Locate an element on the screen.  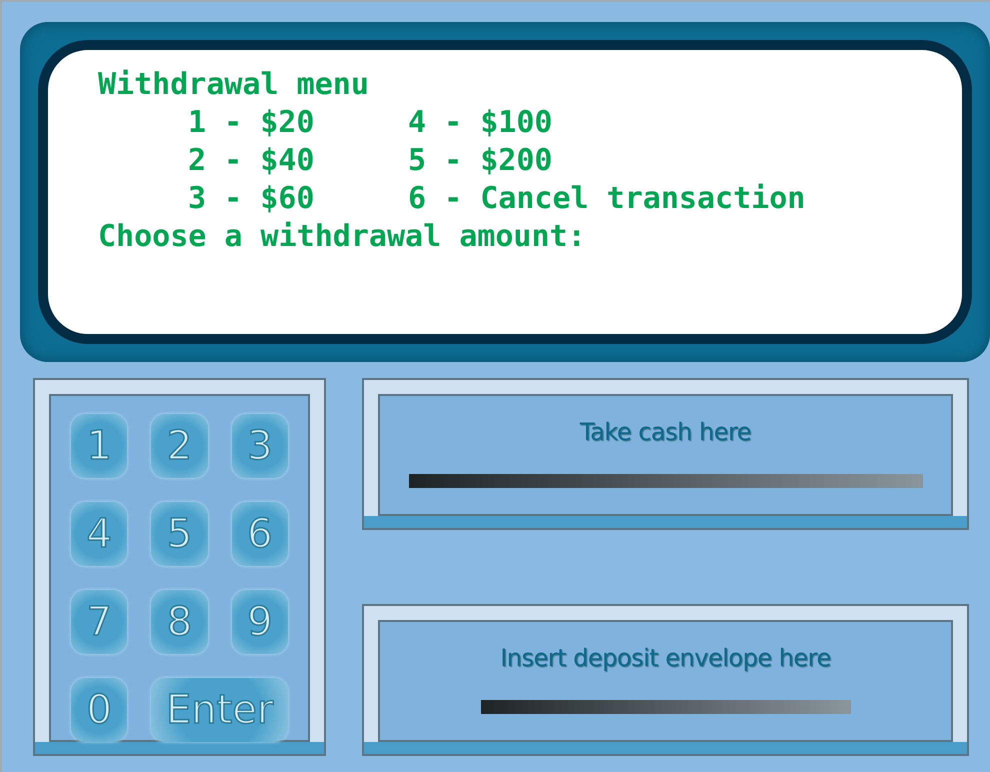
menu-option: 3 - $60 is located at coordinates (298, 199).